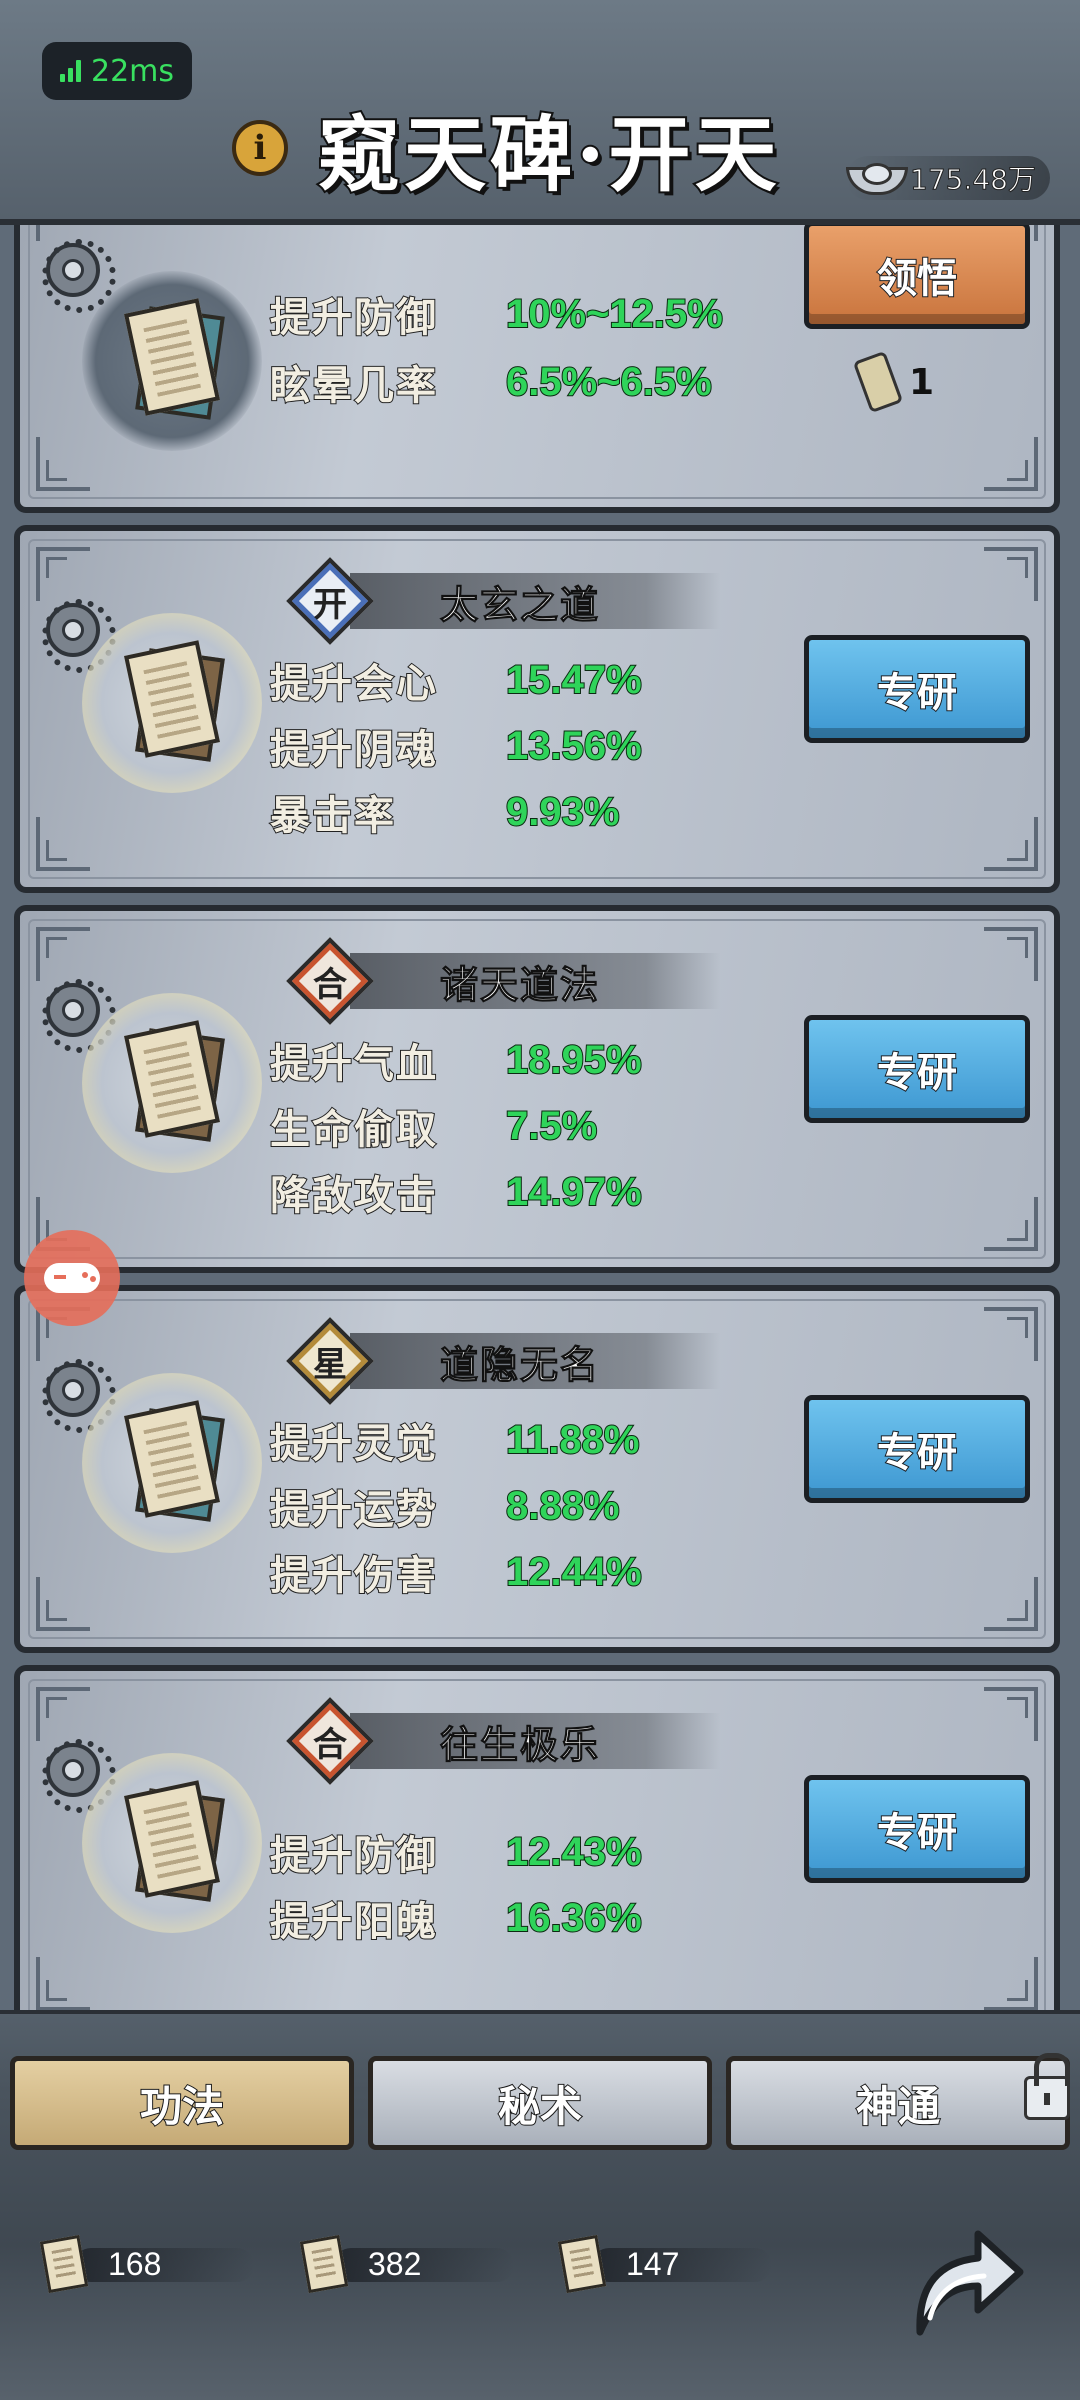  What do you see at coordinates (574, 1060) in the screenshot?
I see `stat-value: 18.95%` at bounding box center [574, 1060].